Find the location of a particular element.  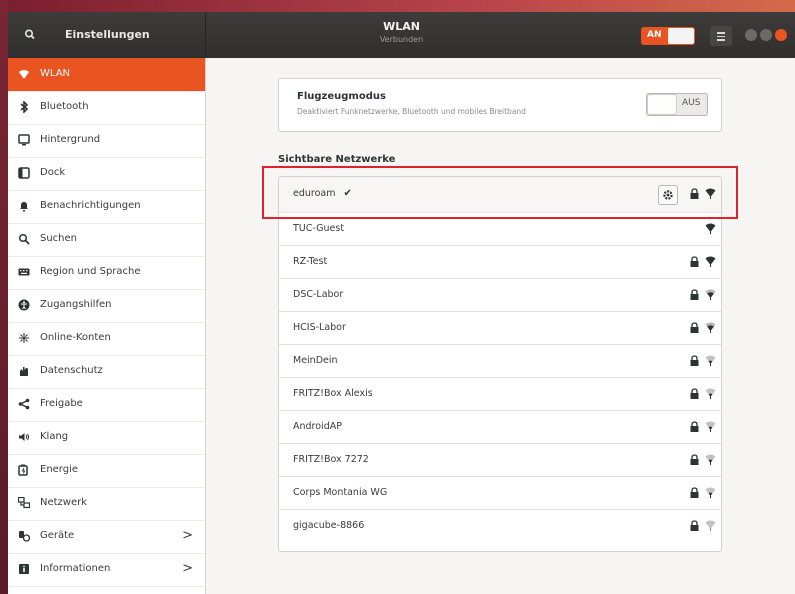

sidebar-item-information: Informationen > is located at coordinates (106, 570).